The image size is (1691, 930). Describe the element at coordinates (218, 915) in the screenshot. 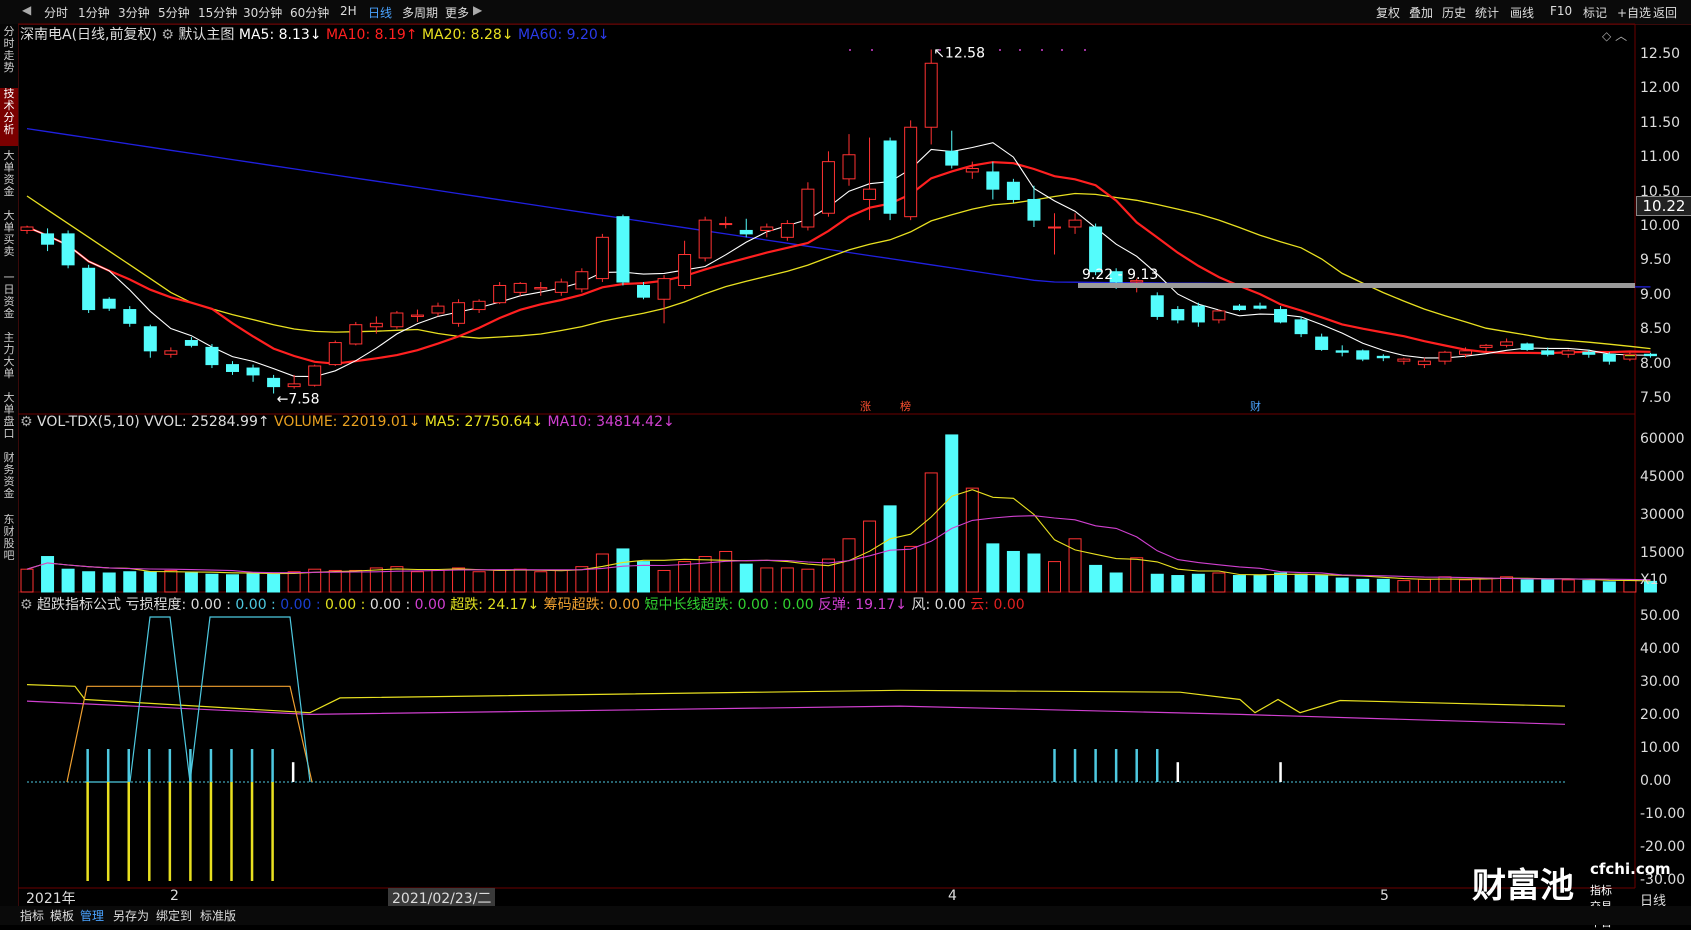

I see `bottom-tab-5: 标准版` at that location.